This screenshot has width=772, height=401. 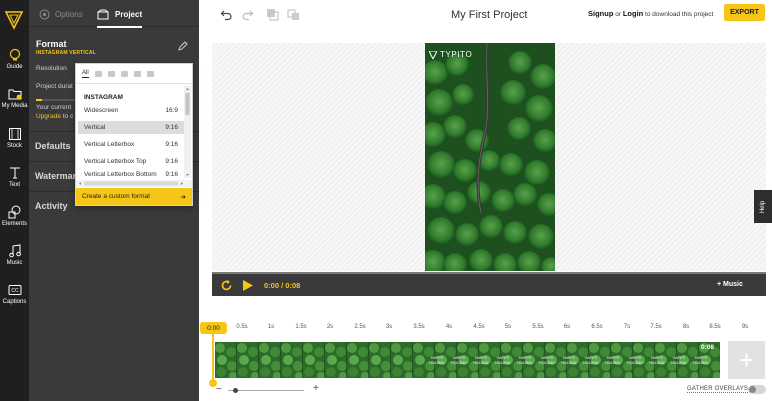 I want to click on rail-item-text: Text, so click(x=14, y=185).